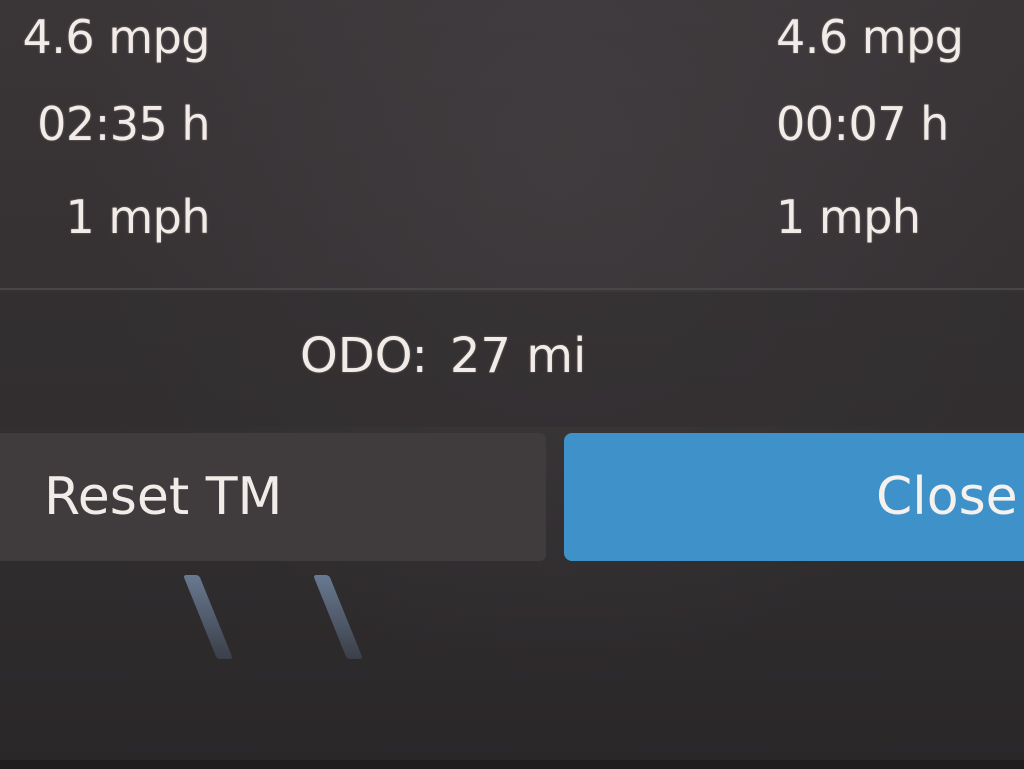  Describe the element at coordinates (870, 37) in the screenshot. I see `trip-b-fuel-economy: 4.6 mpg` at that location.